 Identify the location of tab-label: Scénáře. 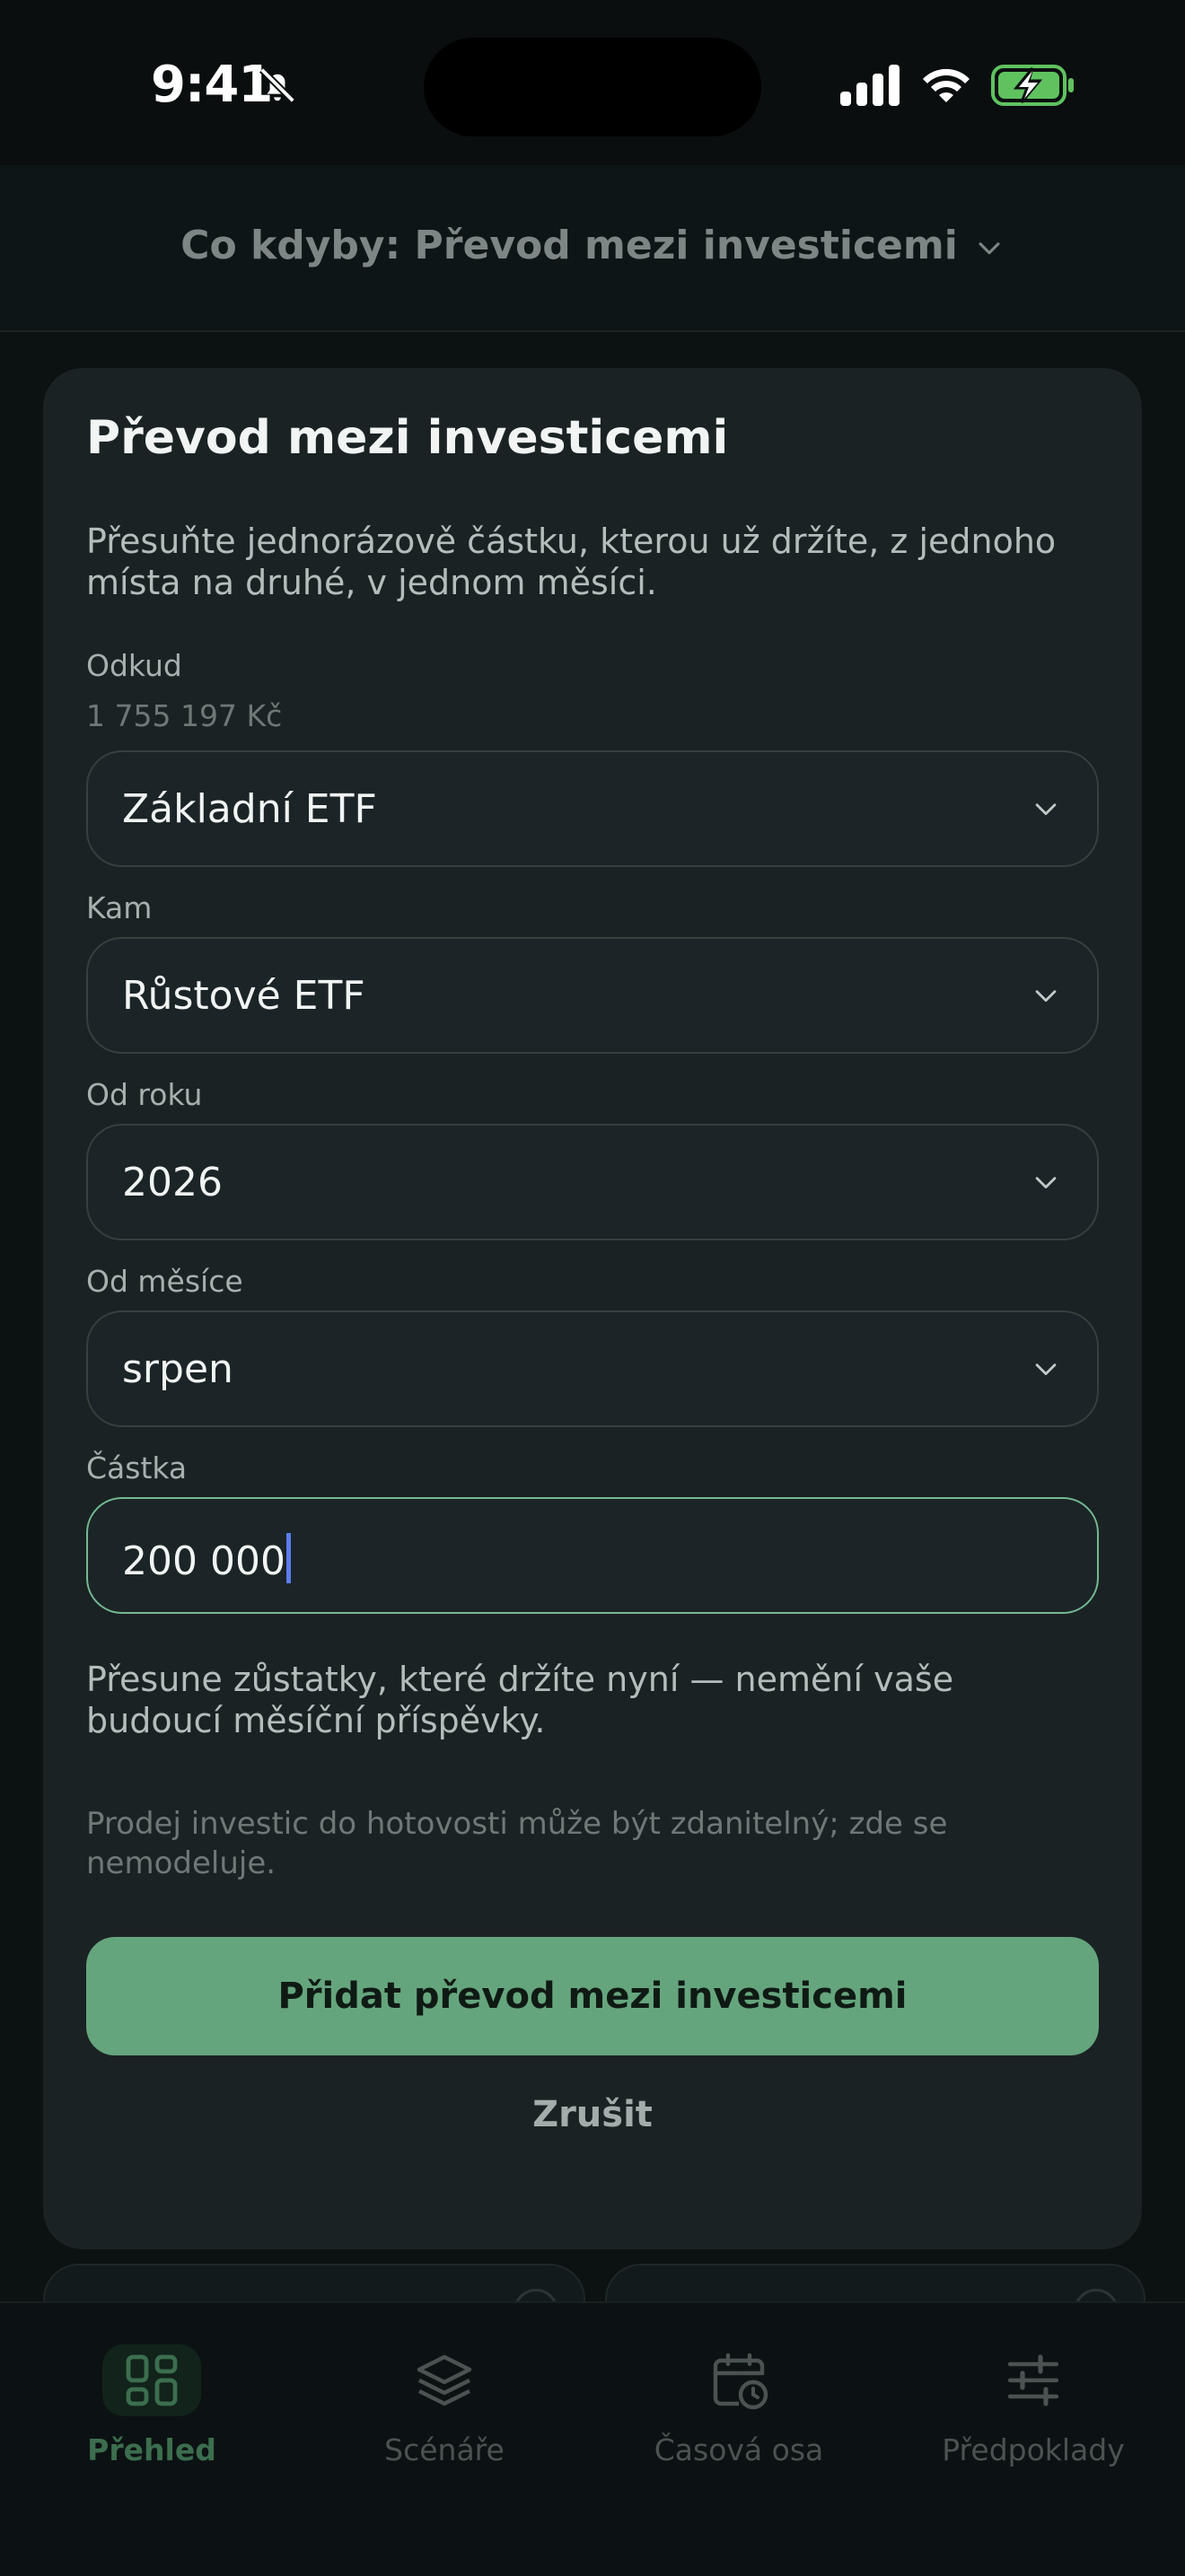
(444, 2449).